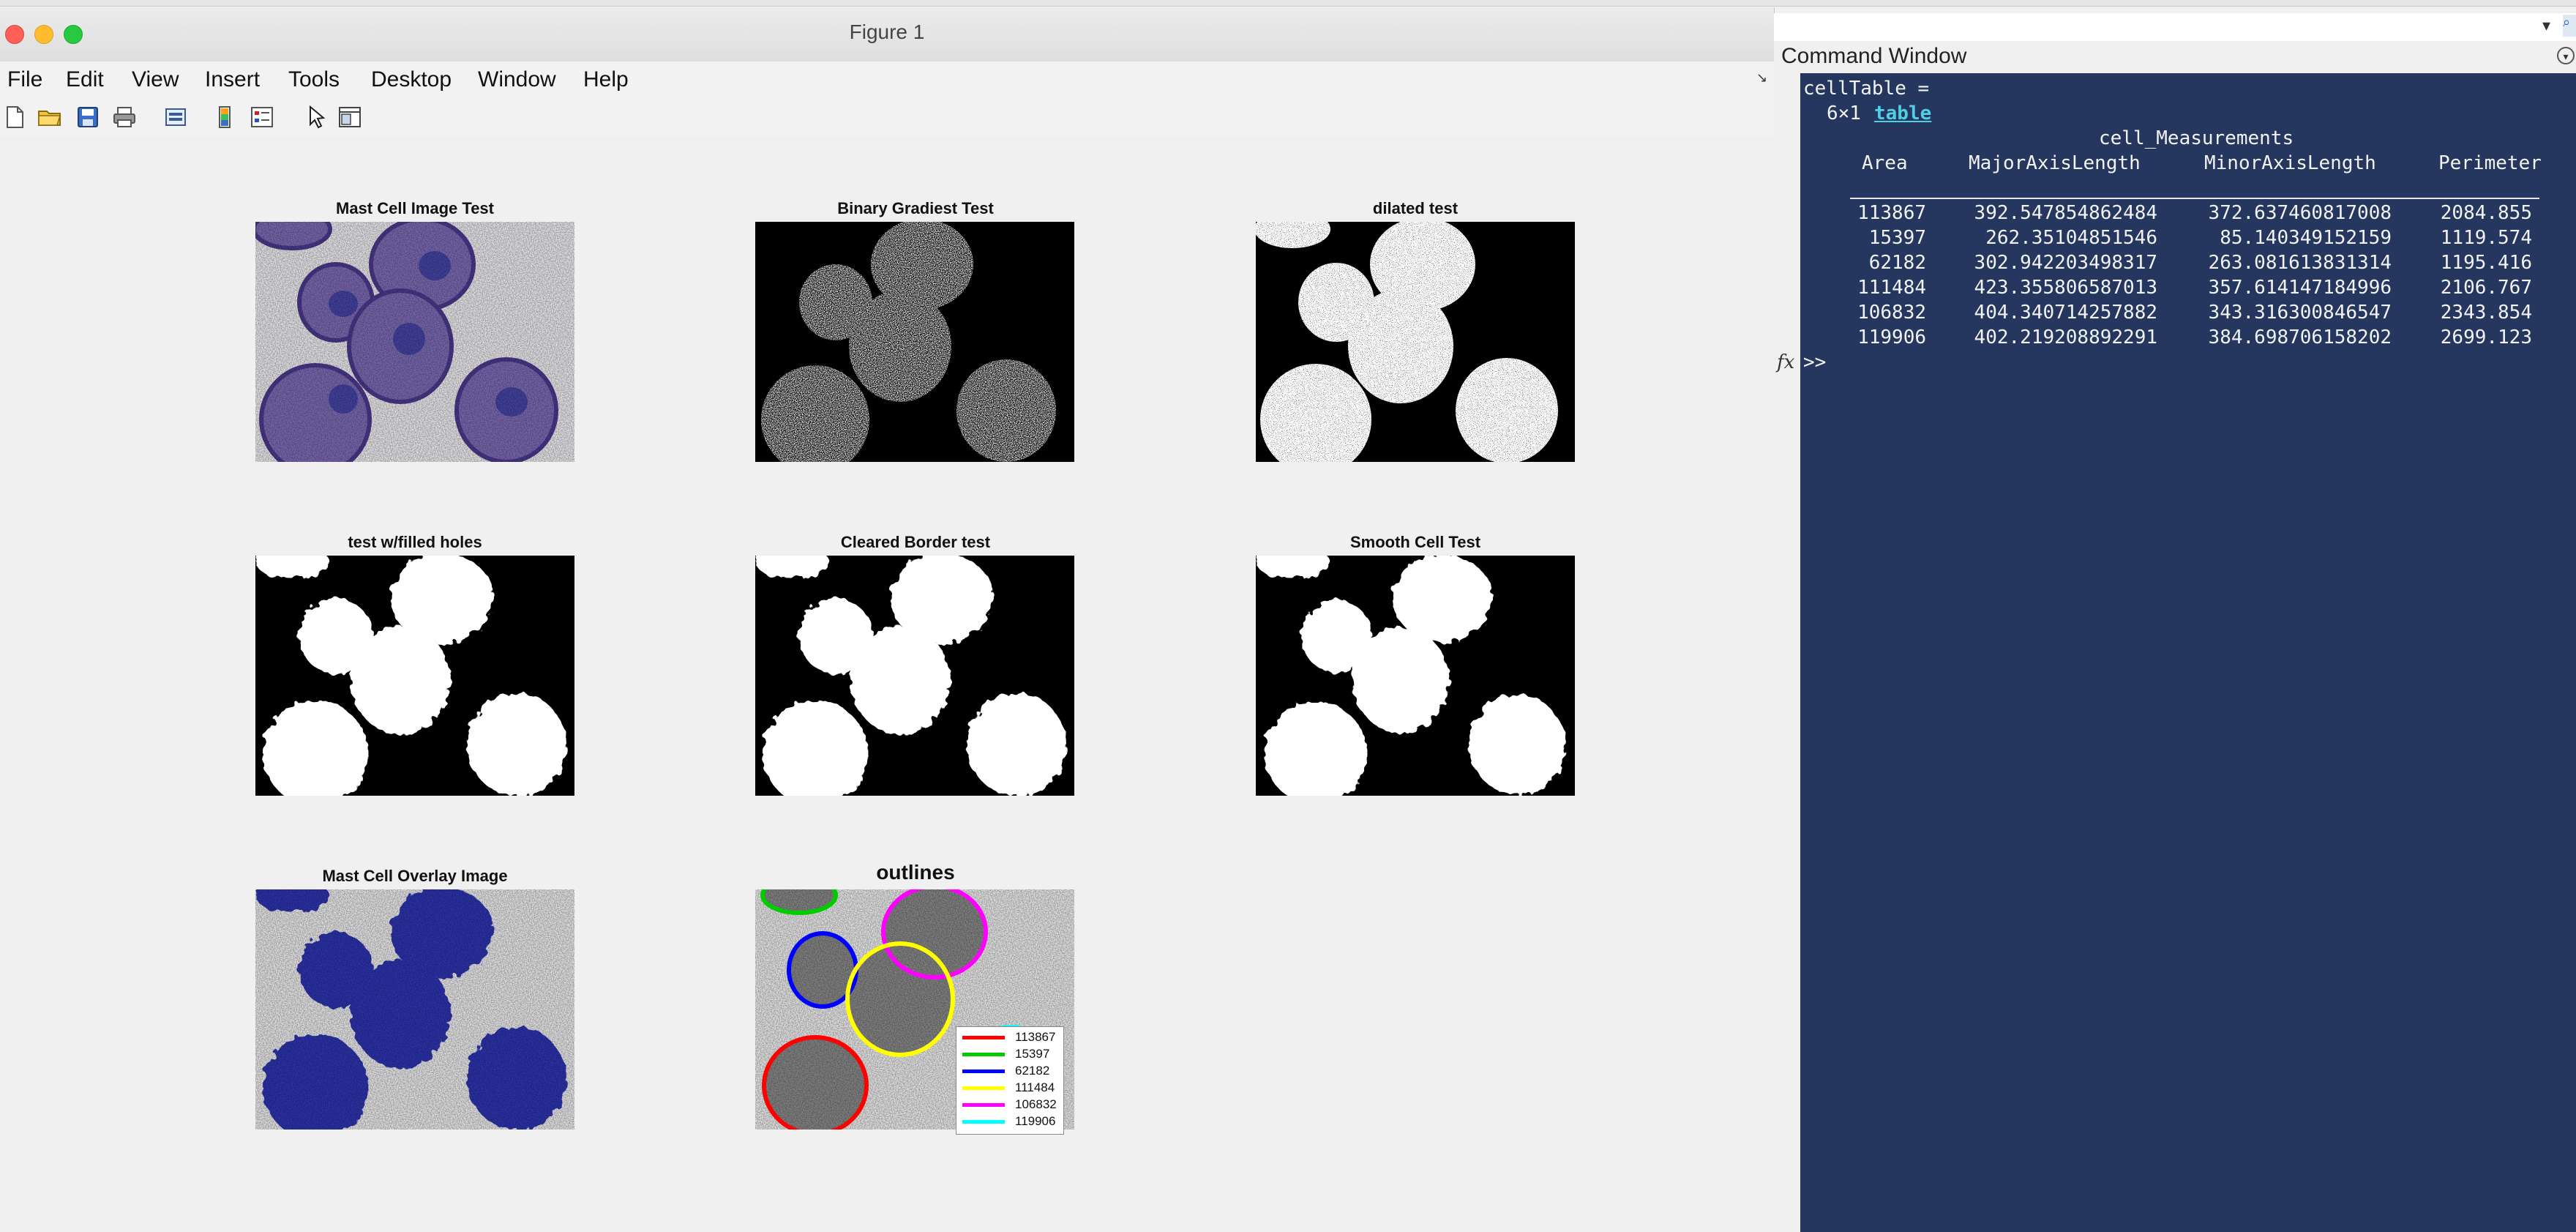 This screenshot has width=2576, height=1232. I want to click on legend-icon, so click(262, 117).